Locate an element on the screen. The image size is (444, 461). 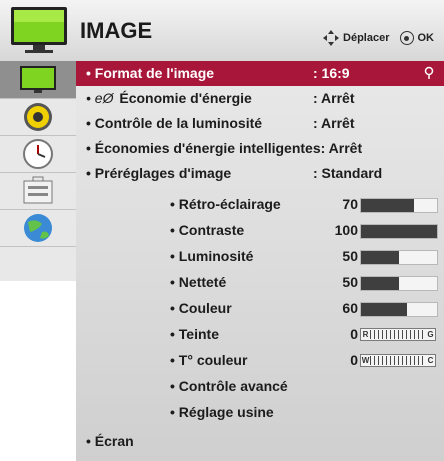
sidebar-item-audio is located at coordinates (38, 117).